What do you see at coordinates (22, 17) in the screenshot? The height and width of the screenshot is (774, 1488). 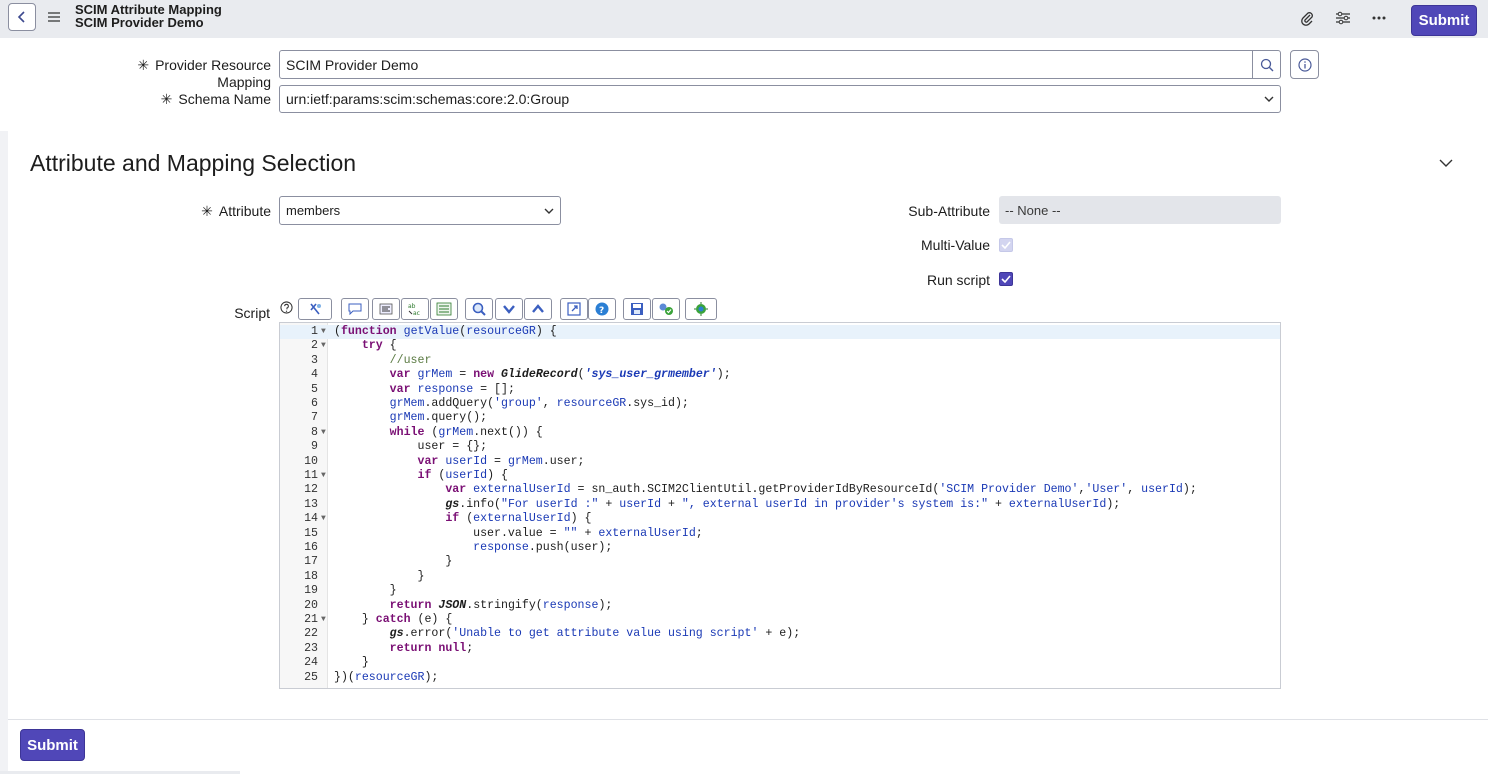 I see `back-button` at bounding box center [22, 17].